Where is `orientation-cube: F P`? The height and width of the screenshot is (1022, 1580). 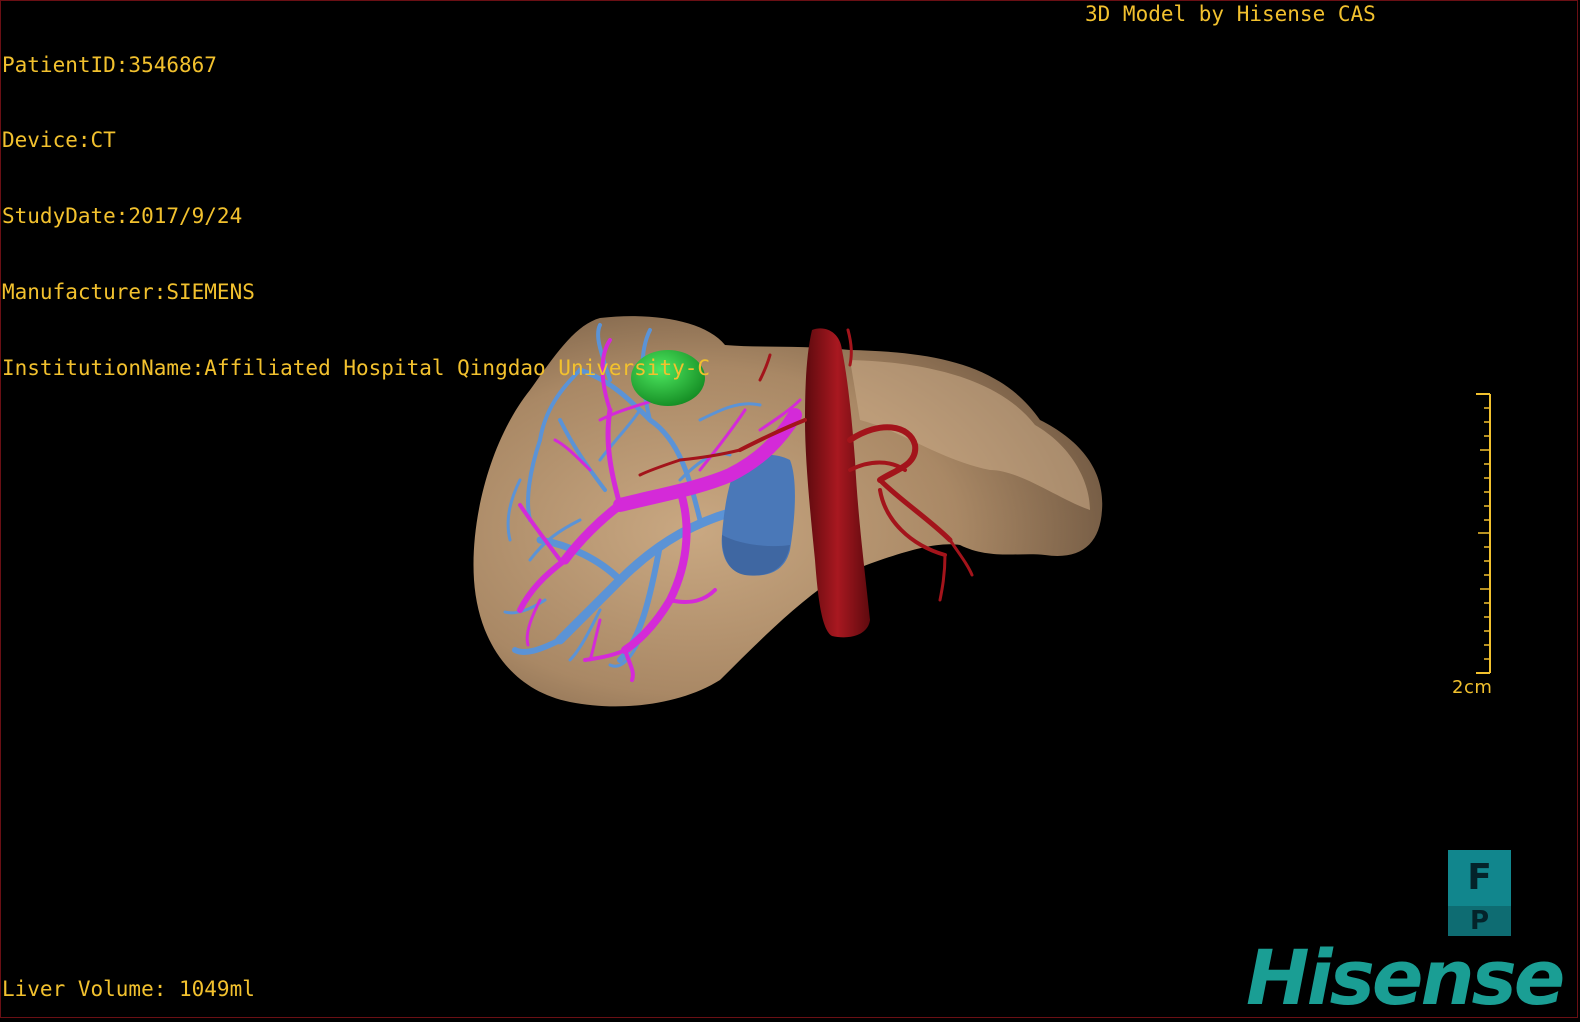
orientation-cube: F P is located at coordinates (1479, 893).